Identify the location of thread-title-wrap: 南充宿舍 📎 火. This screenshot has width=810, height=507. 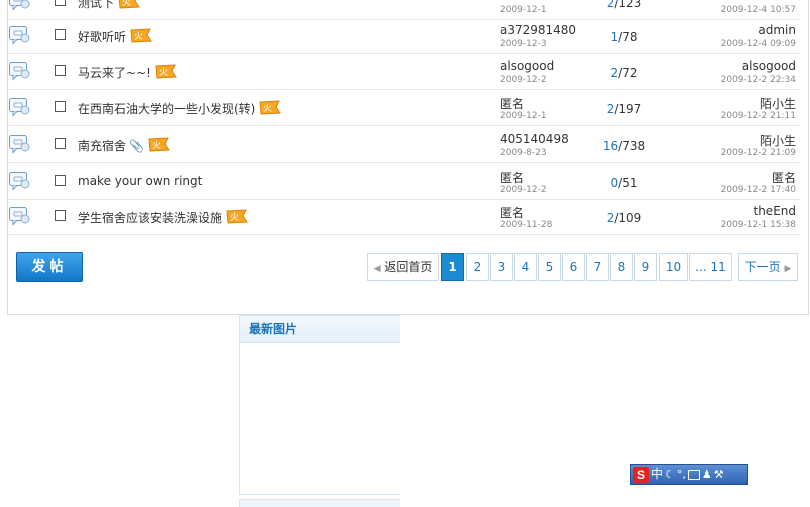
(124, 145).